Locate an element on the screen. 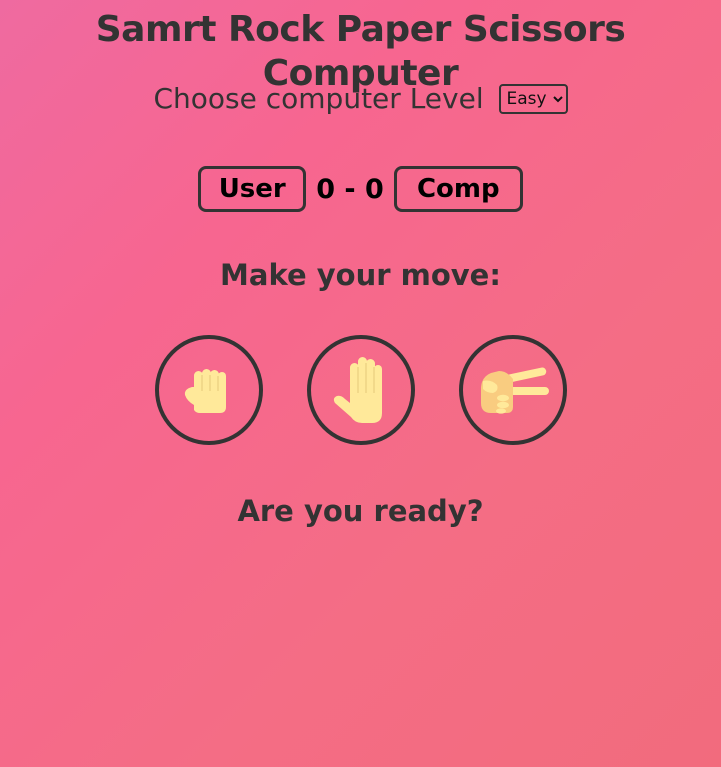  paper-button is located at coordinates (361, 390).